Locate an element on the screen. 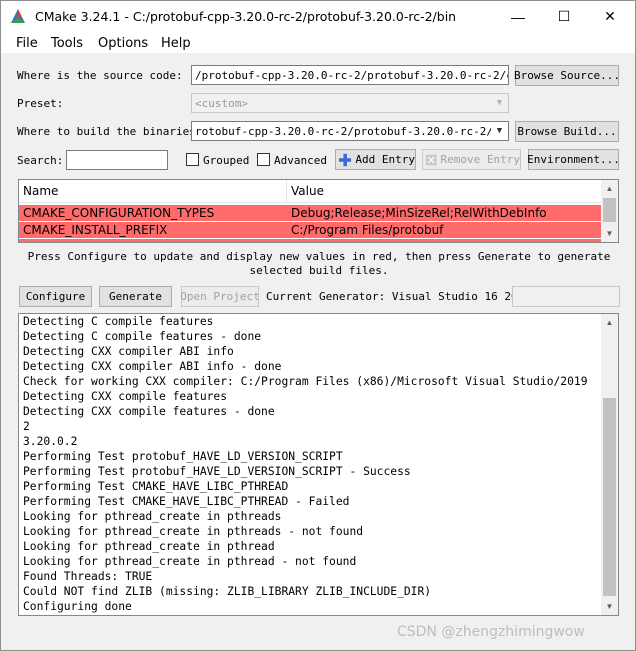 The height and width of the screenshot is (651, 636). watermark: CSDN @zhengzhimingwow is located at coordinates (491, 632).